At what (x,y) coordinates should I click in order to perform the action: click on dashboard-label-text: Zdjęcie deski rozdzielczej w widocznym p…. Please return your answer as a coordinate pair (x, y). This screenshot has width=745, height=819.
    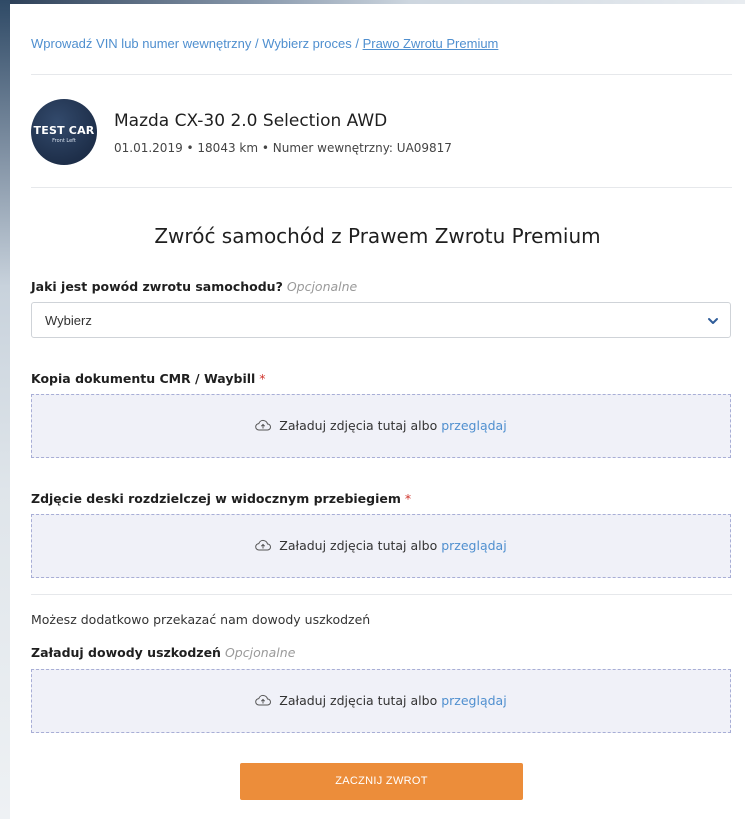
    Looking at the image, I should click on (216, 498).